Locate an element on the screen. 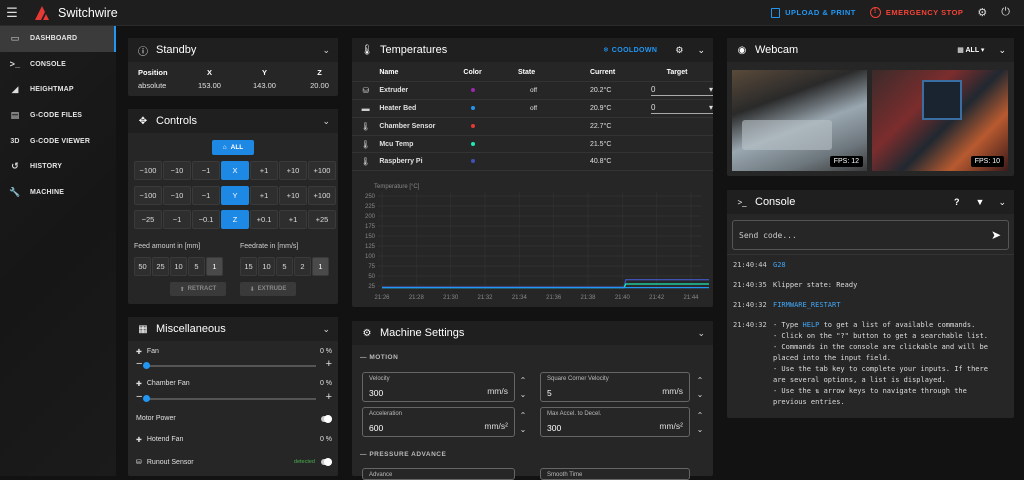  advance-field: Advance is located at coordinates (438, 474).